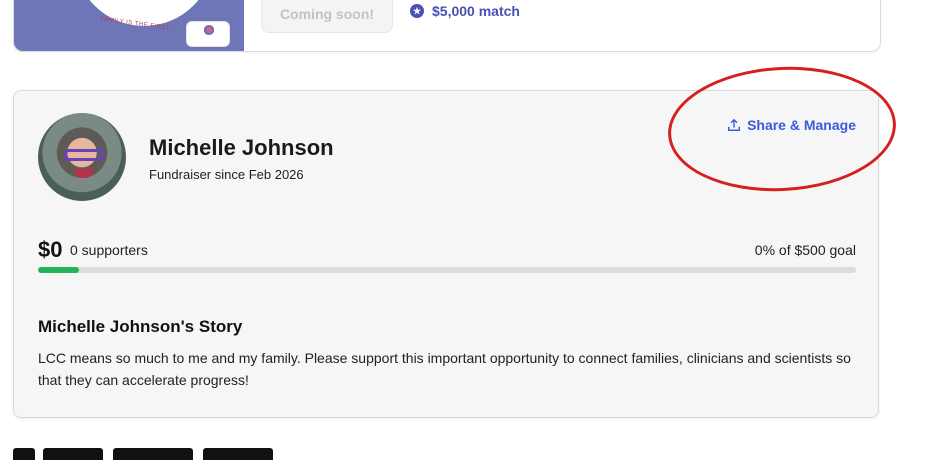  What do you see at coordinates (209, 30) in the screenshot?
I see `logo-mark-icon` at bounding box center [209, 30].